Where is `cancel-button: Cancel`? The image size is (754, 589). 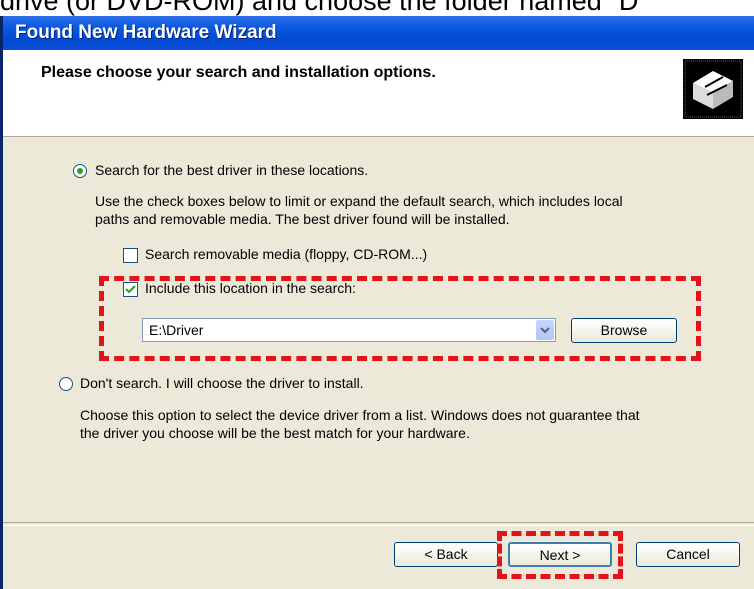
cancel-button: Cancel is located at coordinates (688, 554).